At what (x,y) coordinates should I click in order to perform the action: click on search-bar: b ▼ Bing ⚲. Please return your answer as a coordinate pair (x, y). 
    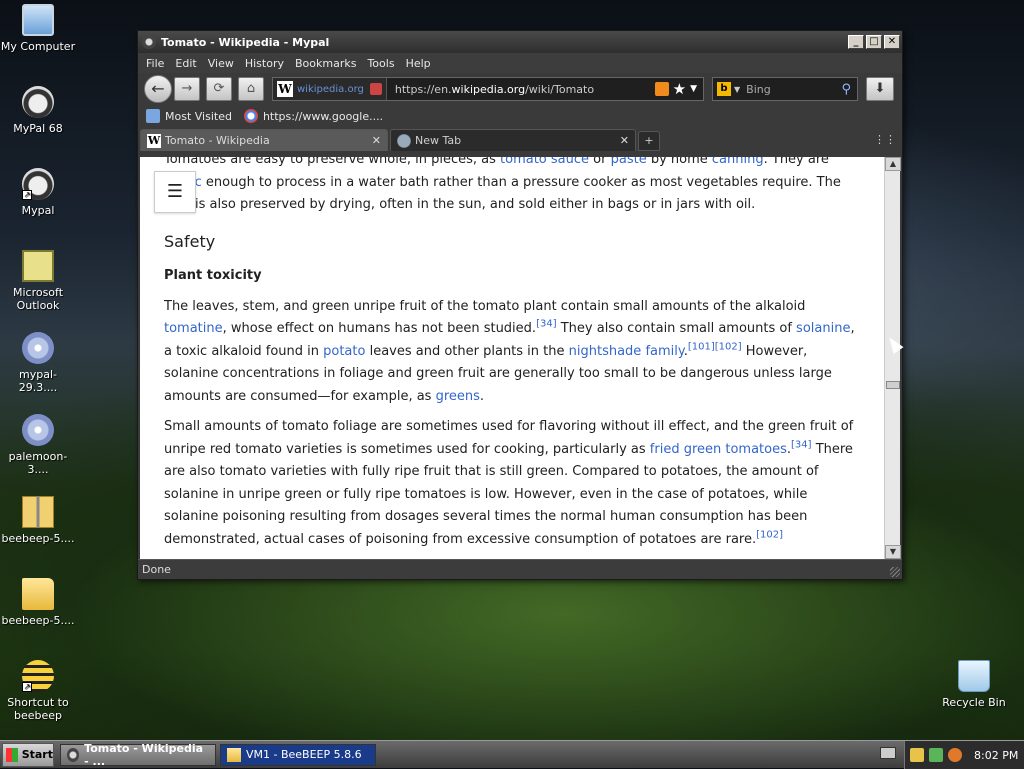
    Looking at the image, I should click on (785, 89).